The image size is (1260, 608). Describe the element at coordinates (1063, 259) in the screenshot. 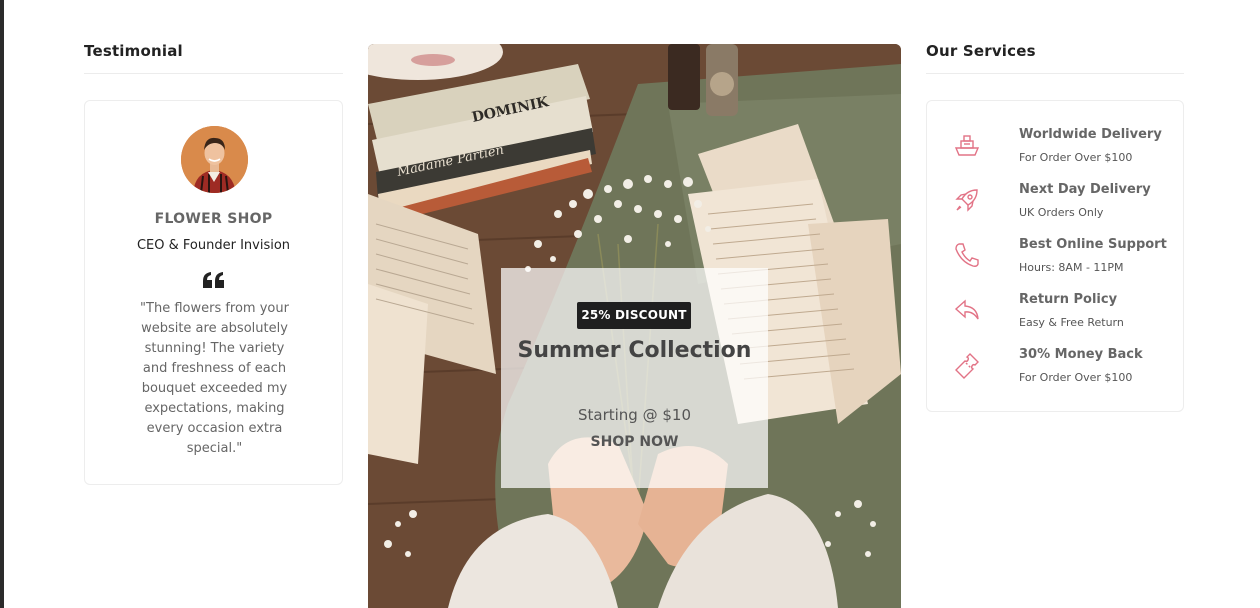

I see `service-item-online-support: Best Online Support Hours: 8AM - 11PM` at that location.